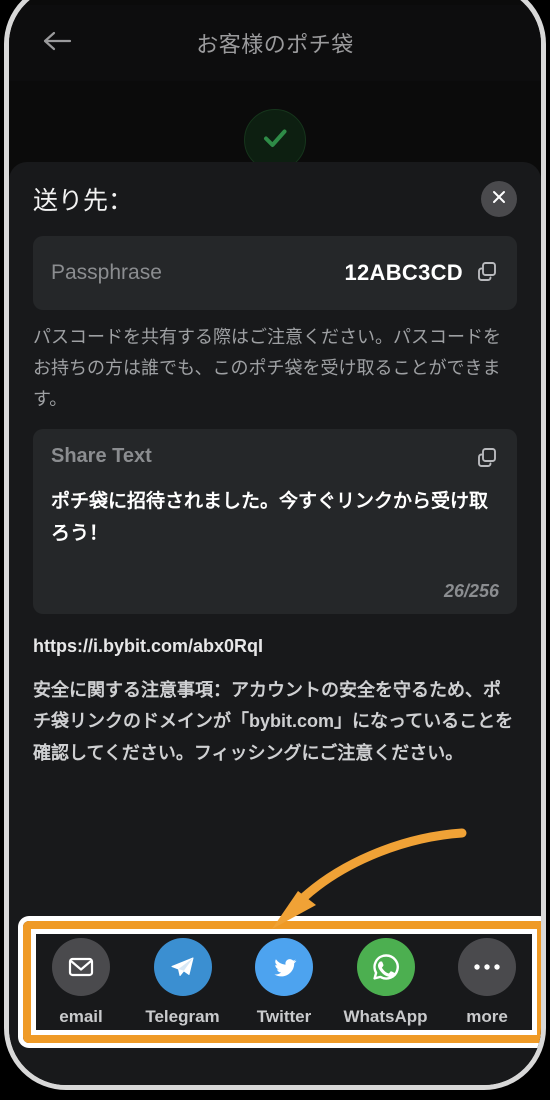 The image size is (550, 1100). What do you see at coordinates (385, 966) in the screenshot?
I see `whatsapp-icon` at bounding box center [385, 966].